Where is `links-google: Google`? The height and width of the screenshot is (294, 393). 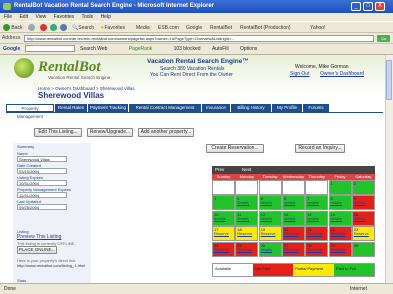
links-google: Google is located at coordinates (194, 28).